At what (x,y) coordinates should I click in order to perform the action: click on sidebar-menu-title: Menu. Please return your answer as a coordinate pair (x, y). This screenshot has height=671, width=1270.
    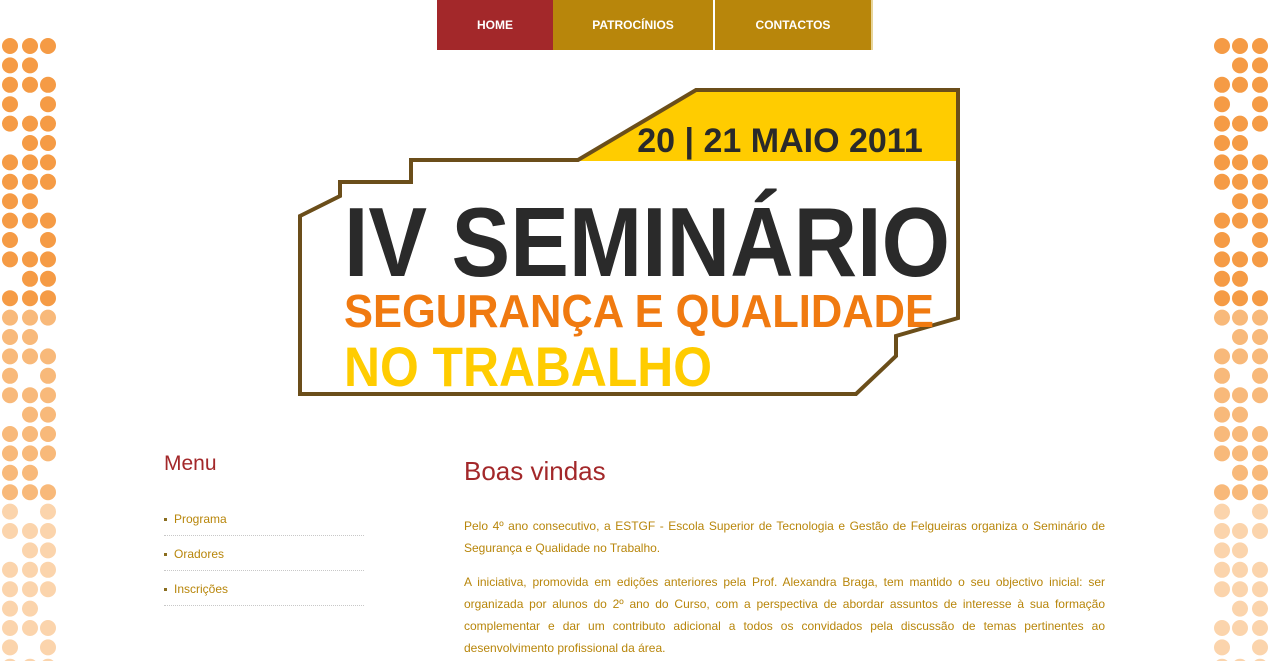
    Looking at the image, I should click on (190, 463).